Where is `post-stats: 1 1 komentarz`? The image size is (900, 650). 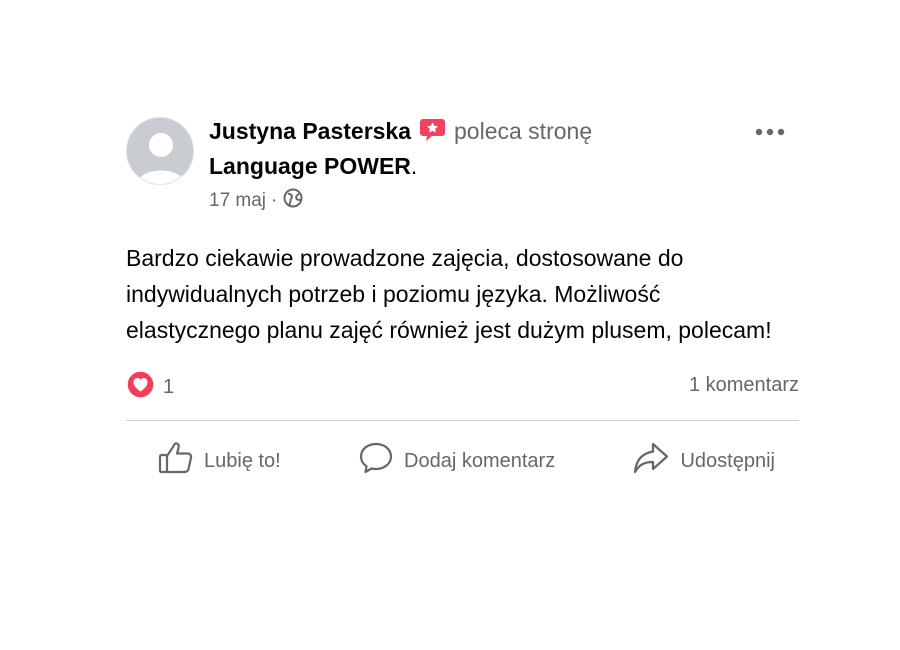 post-stats: 1 1 komentarz is located at coordinates (462, 387).